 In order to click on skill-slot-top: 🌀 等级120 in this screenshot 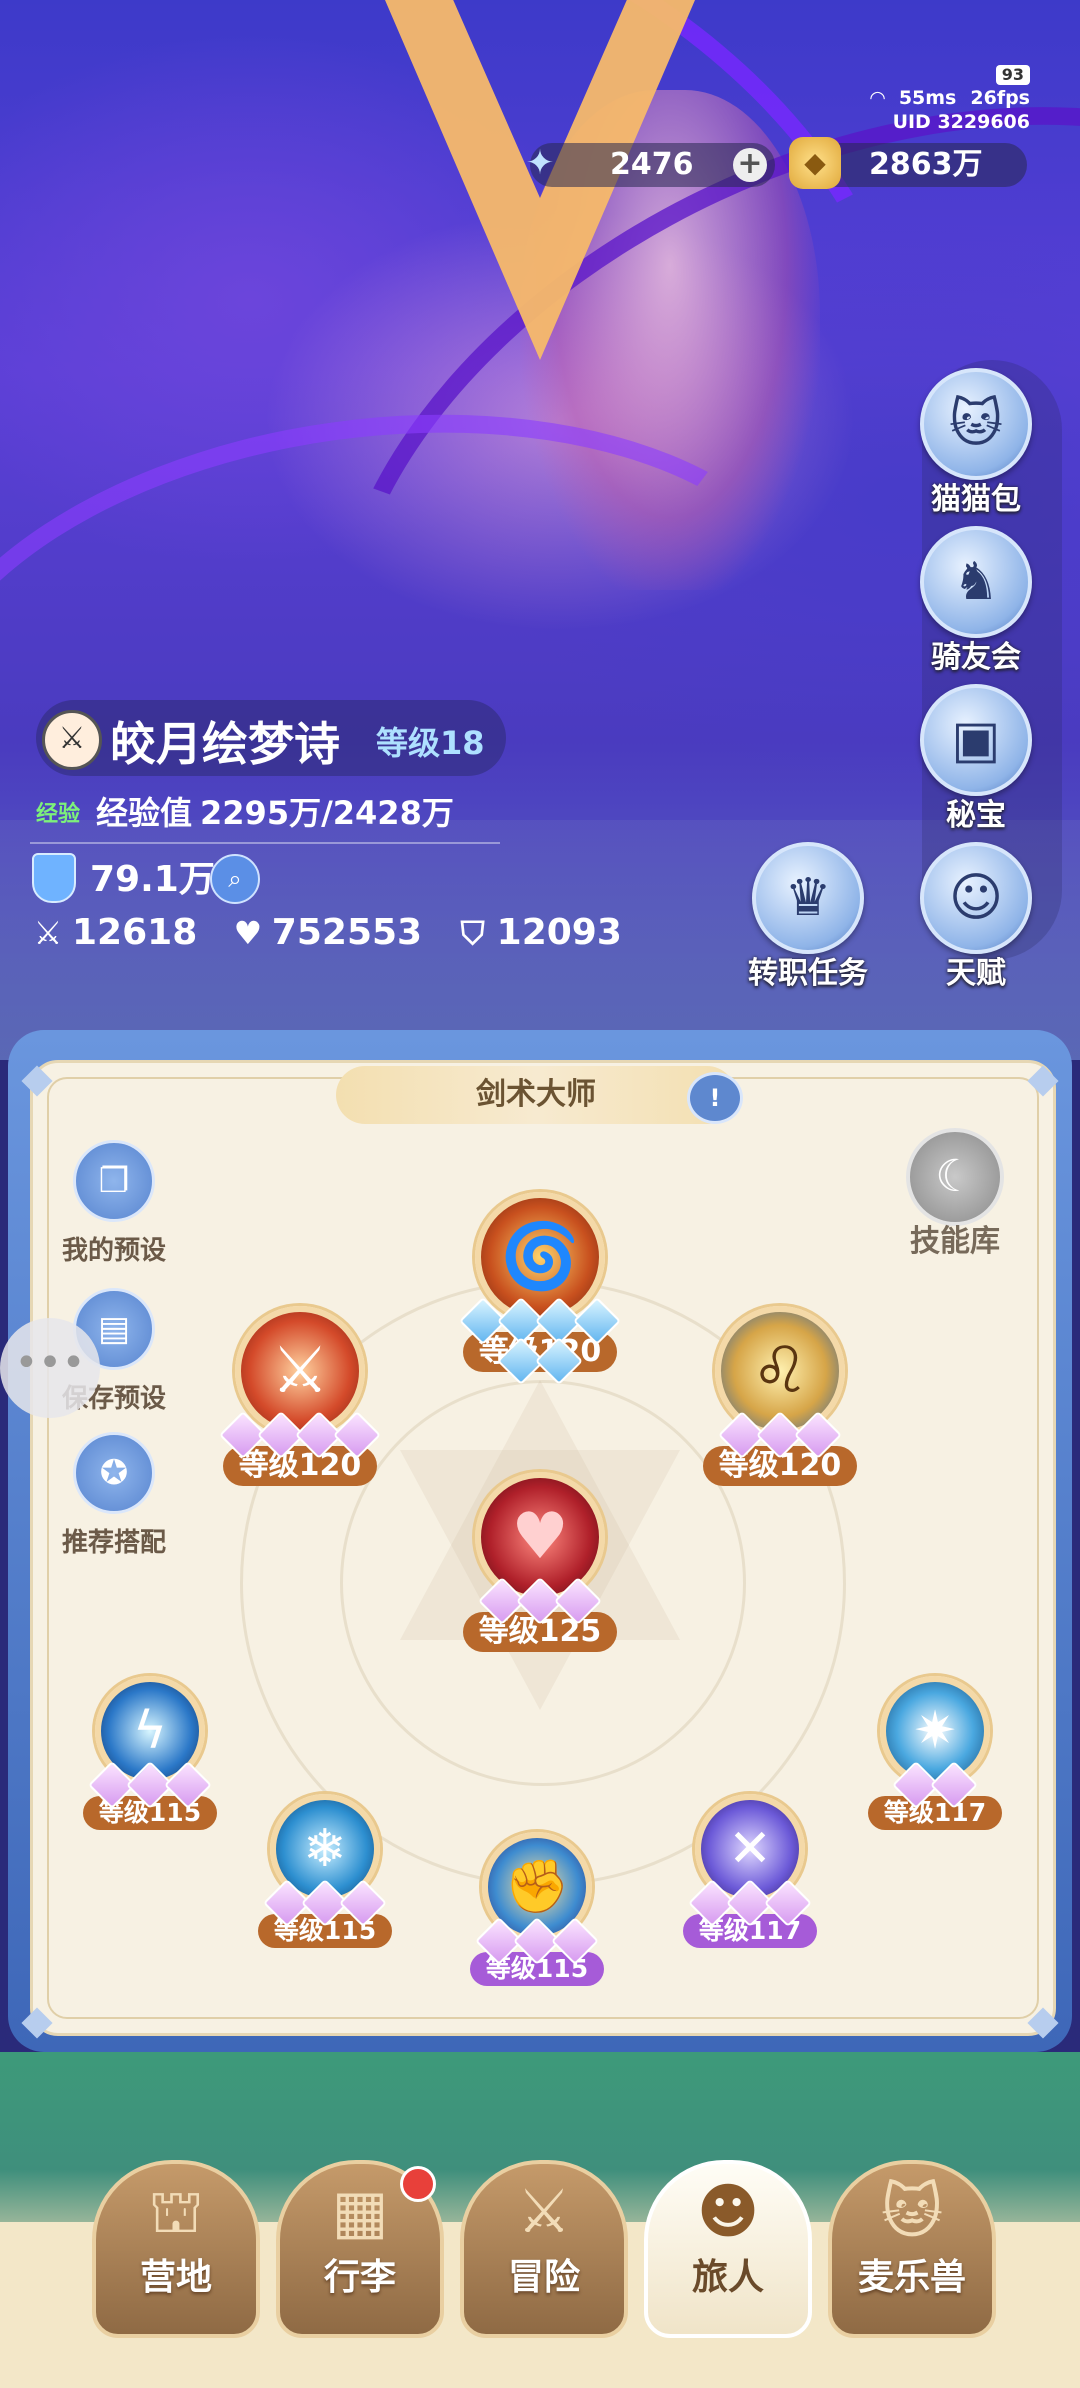, I will do `click(540, 1289)`.